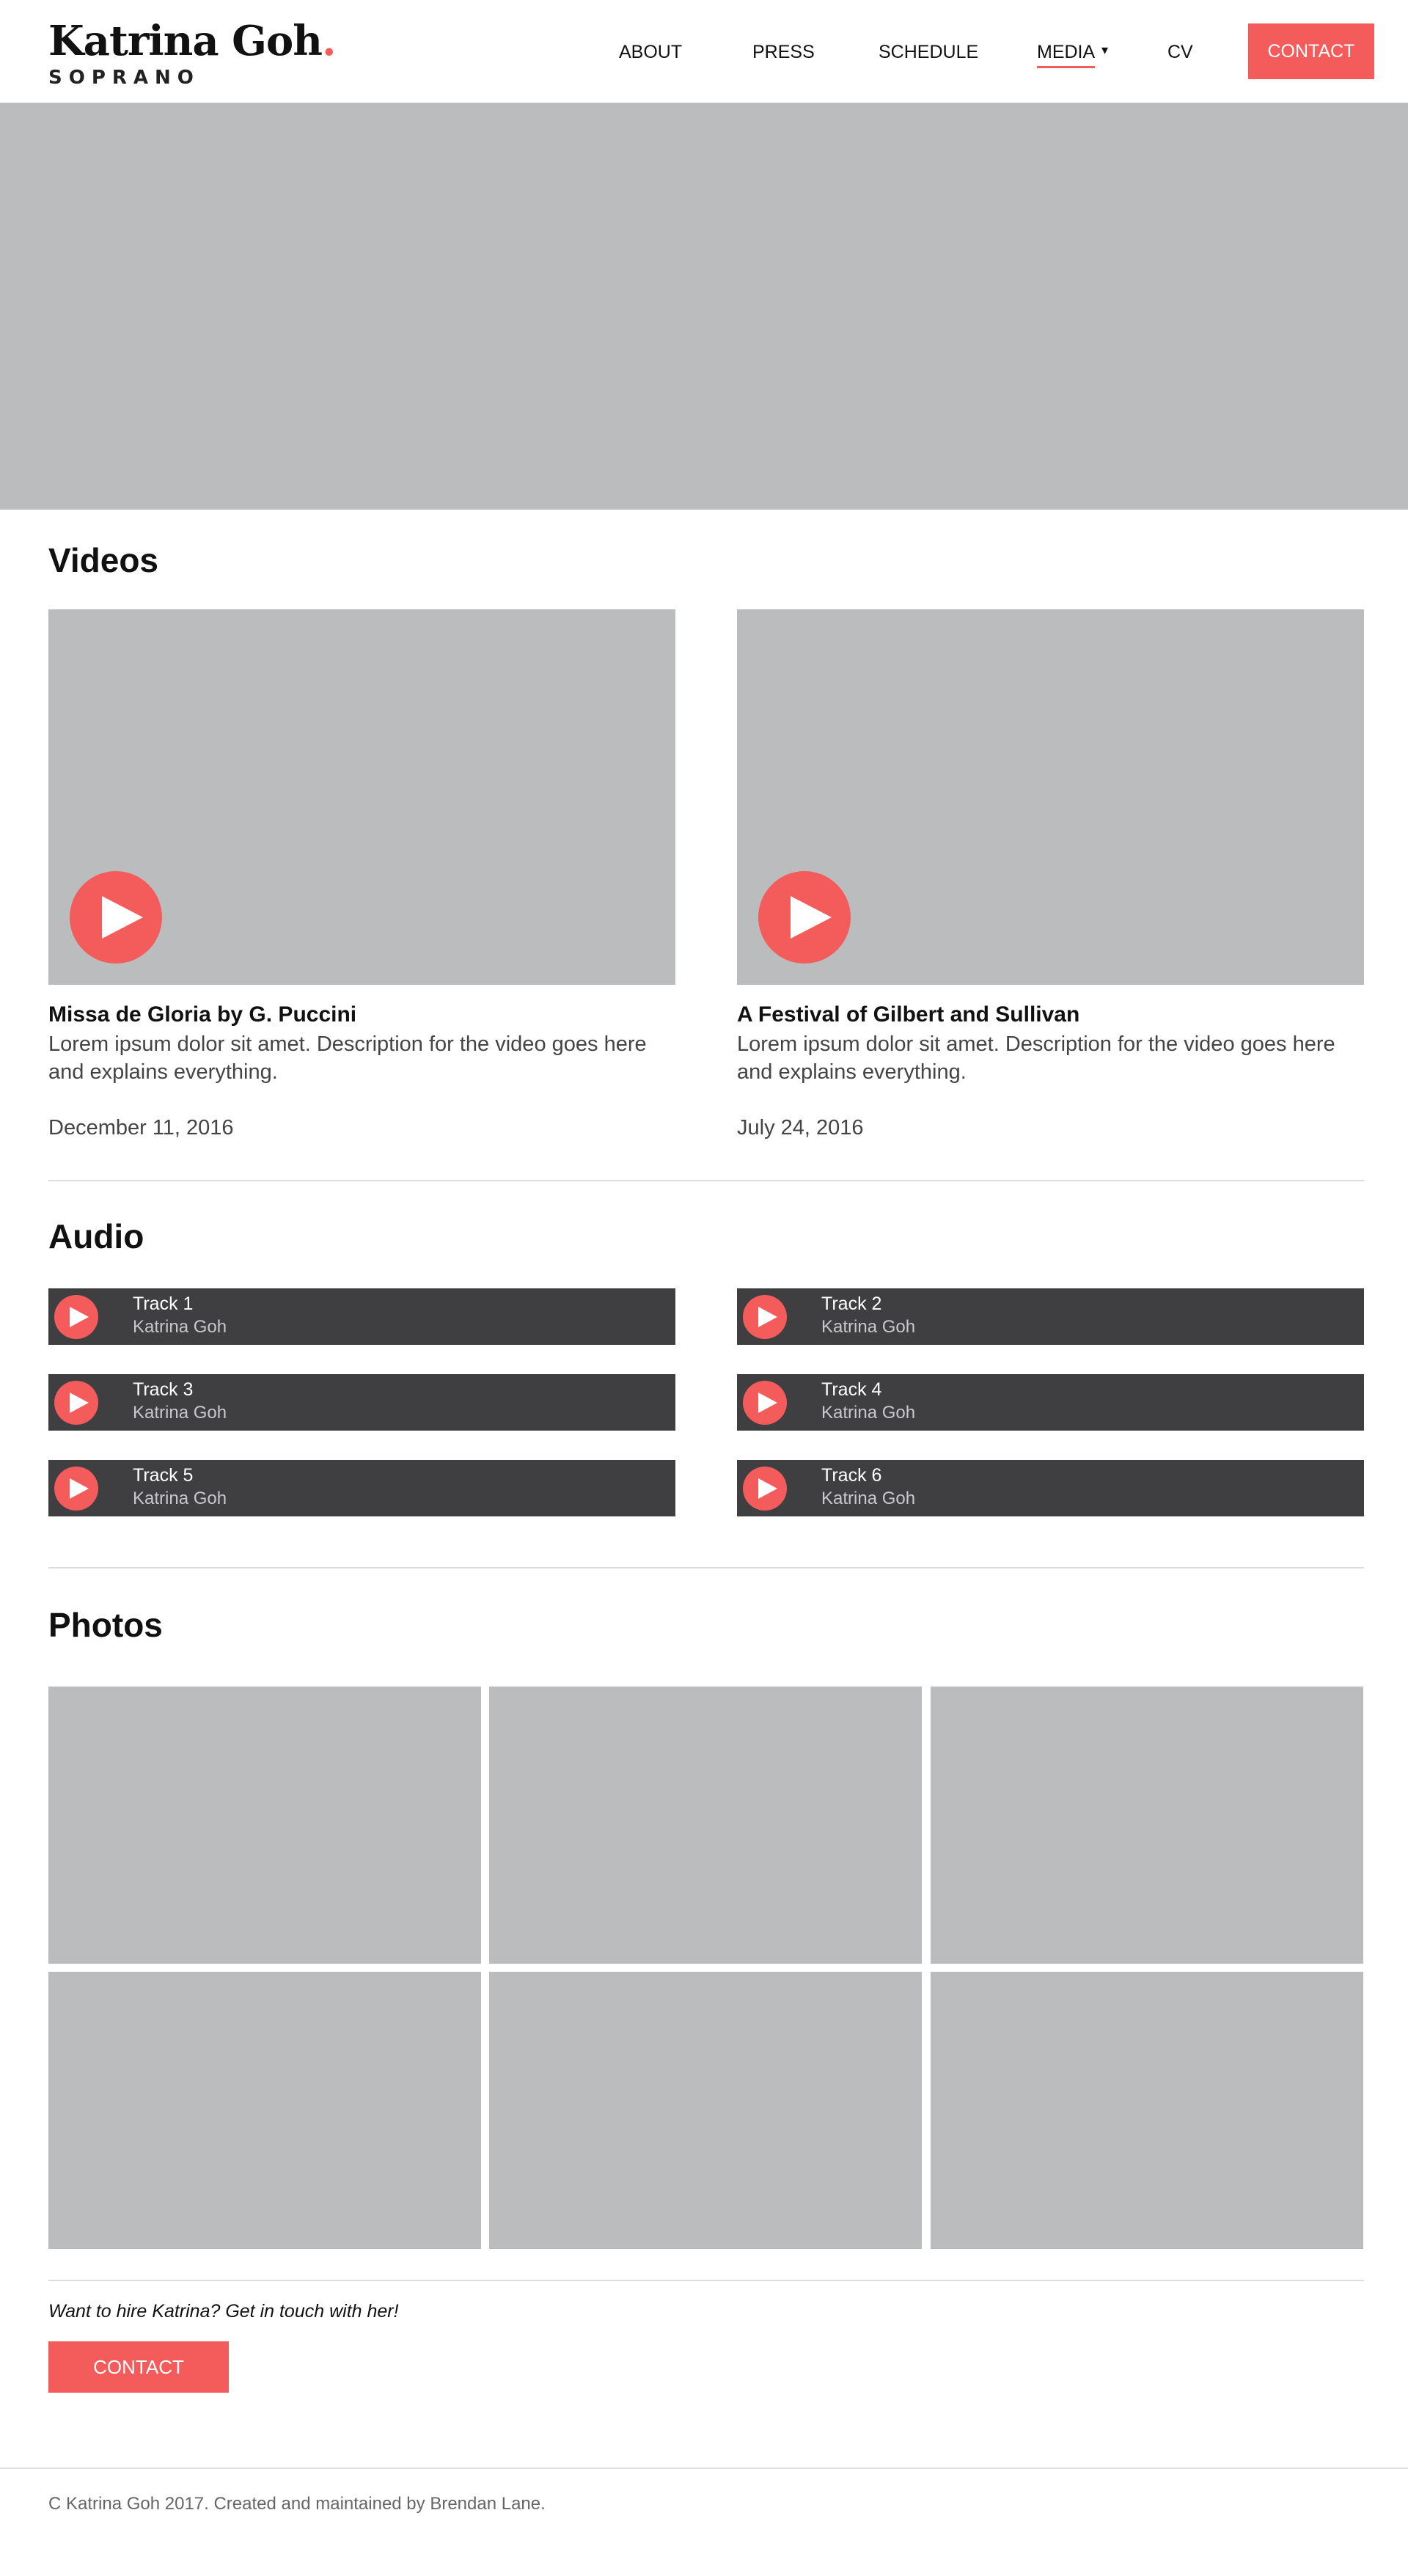 The image size is (1408, 2576). I want to click on contact-button: CONTACT, so click(1311, 51).